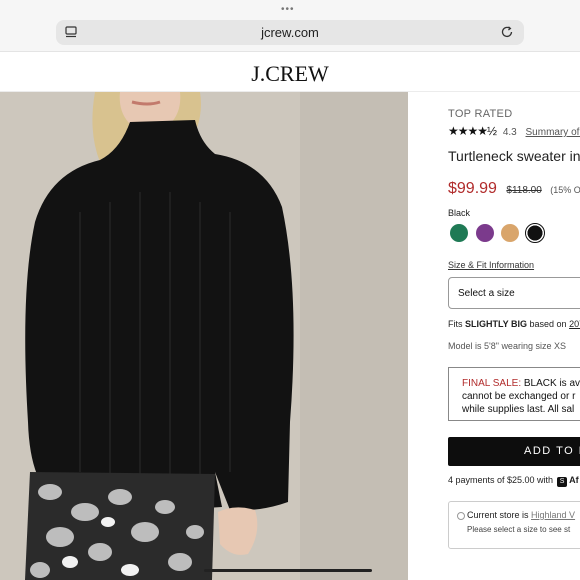 The width and height of the screenshot is (580, 580). What do you see at coordinates (535, 233) in the screenshot?
I see `color-swatch-black` at bounding box center [535, 233].